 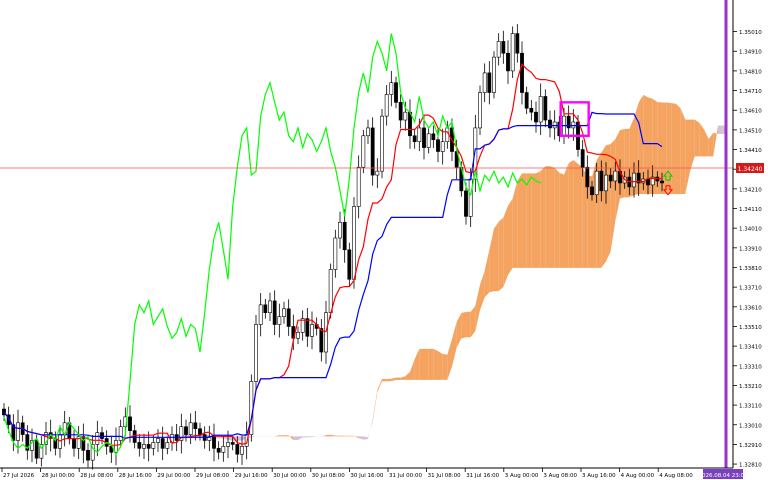 What do you see at coordinates (750, 112) in the screenshot?
I see `y-tick-label: 1.34610` at bounding box center [750, 112].